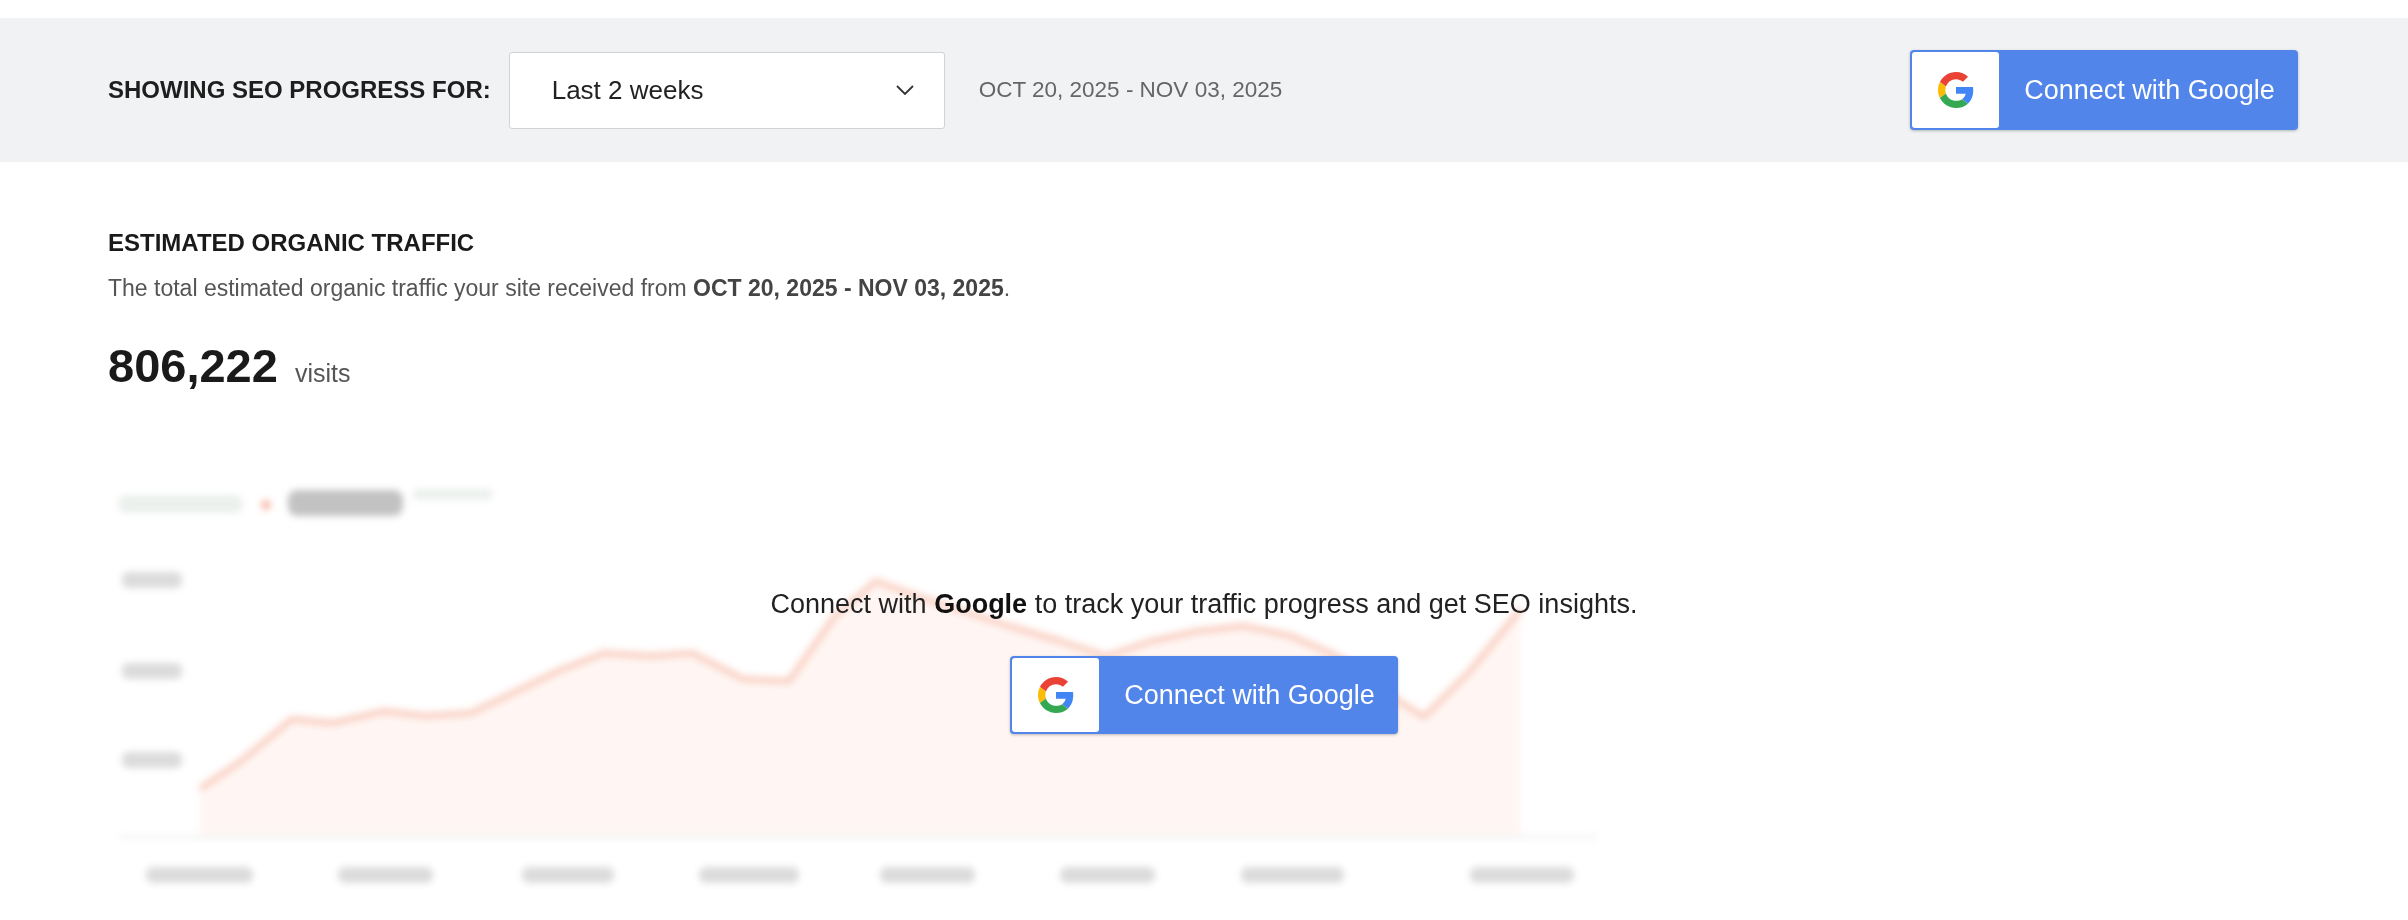 This screenshot has width=2408, height=920. Describe the element at coordinates (291, 243) in the screenshot. I see `section-title: ESTIMATED ORGANIC TRAFFIC` at that location.